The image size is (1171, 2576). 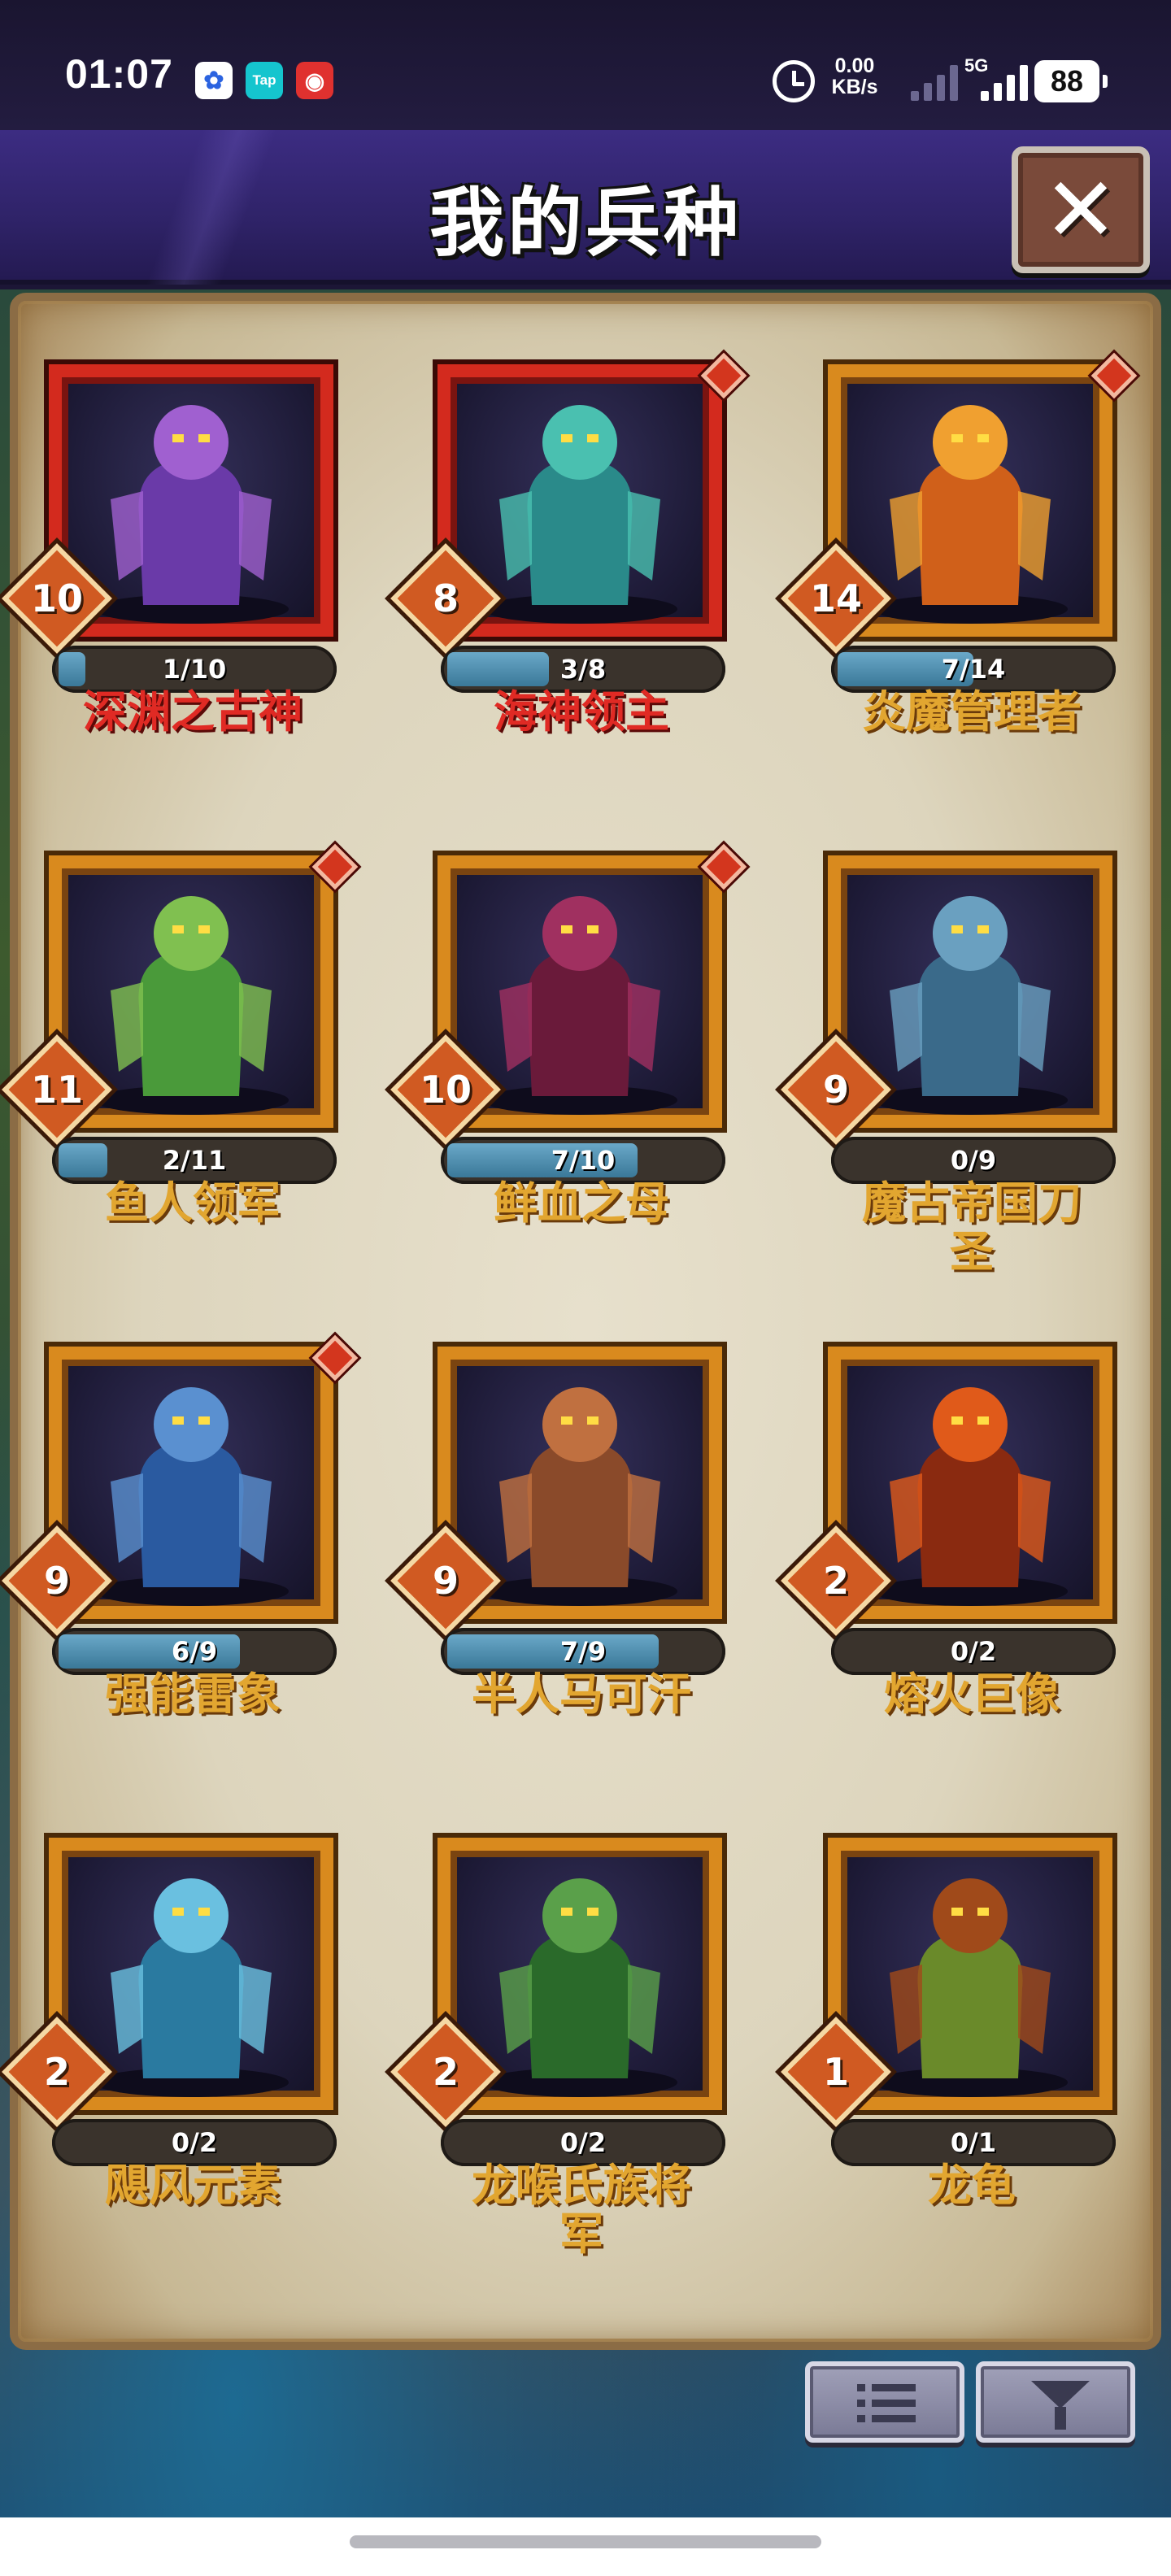 I want to click on netease-music-icon: ◉, so click(x=314, y=81).